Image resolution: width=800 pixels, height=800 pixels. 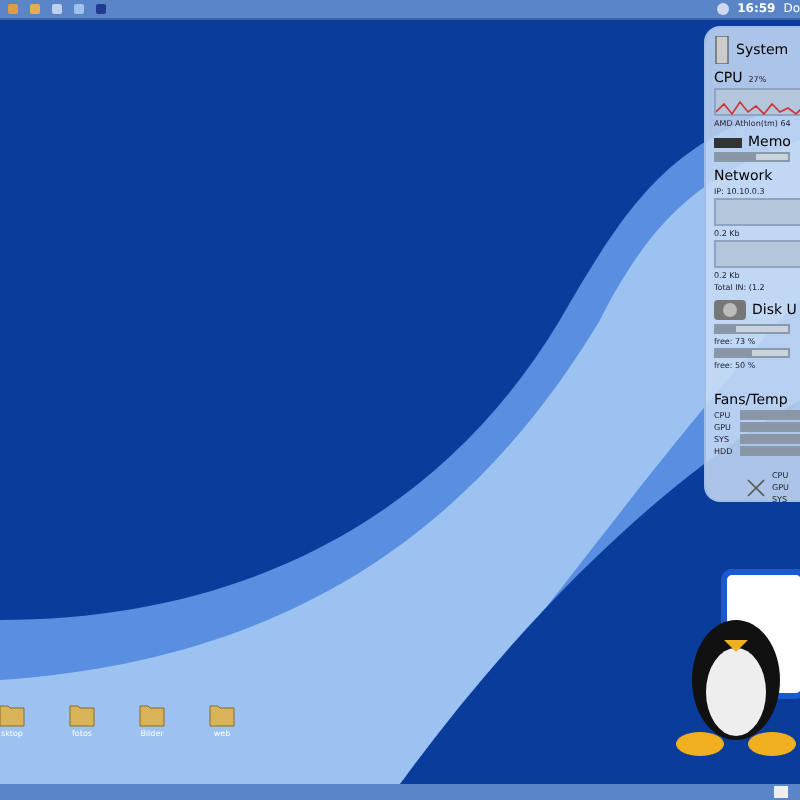 What do you see at coordinates (728, 142) in the screenshot?
I see `memory-chip-icon` at bounding box center [728, 142].